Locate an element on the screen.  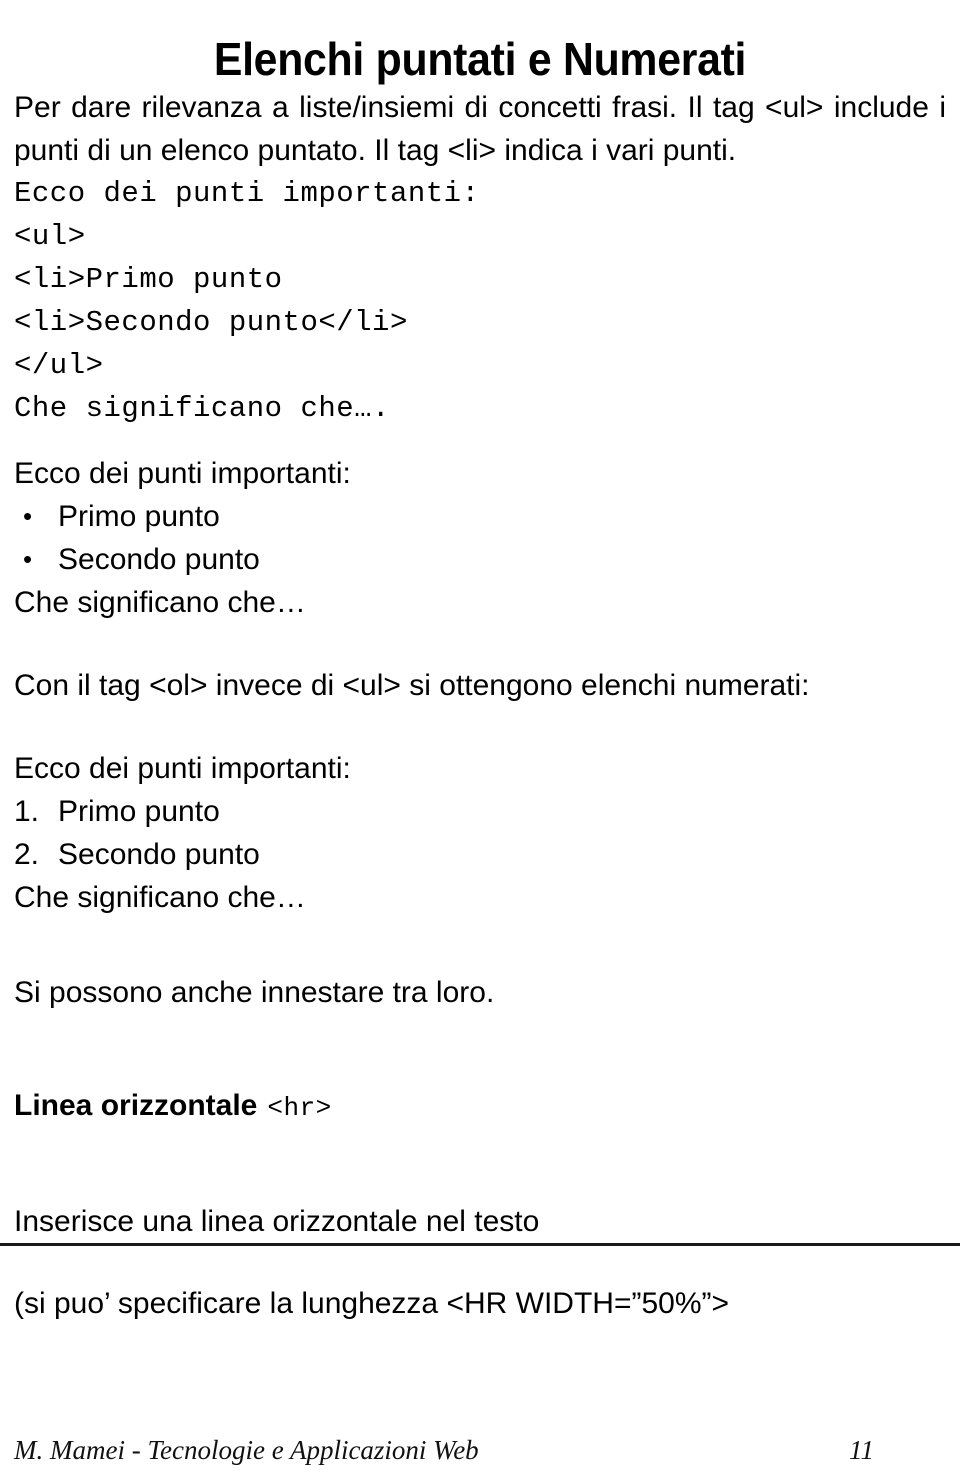
footer-credit: M. Mamei - Tecnologie e Applicazioni Web is located at coordinates (246, 1450).